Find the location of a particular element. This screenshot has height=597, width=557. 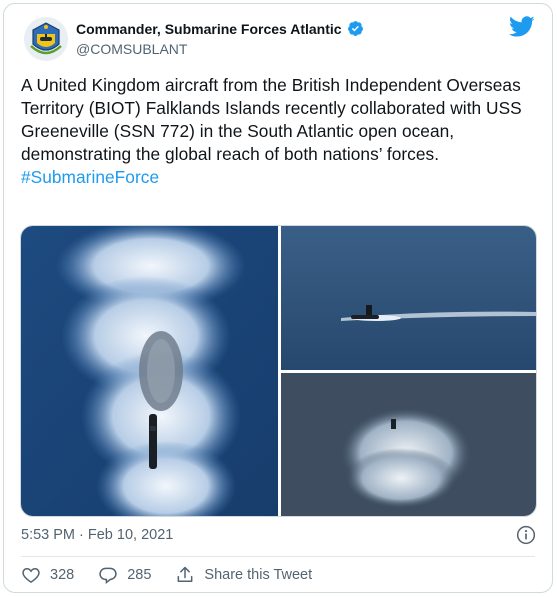

reply-bubble-icon is located at coordinates (108, 576).